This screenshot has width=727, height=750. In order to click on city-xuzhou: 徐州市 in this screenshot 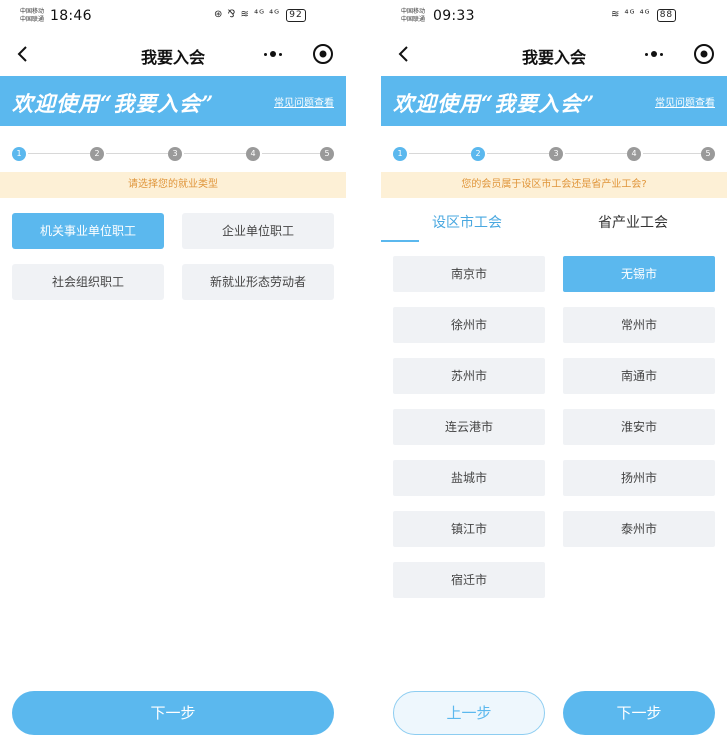, I will do `click(469, 325)`.